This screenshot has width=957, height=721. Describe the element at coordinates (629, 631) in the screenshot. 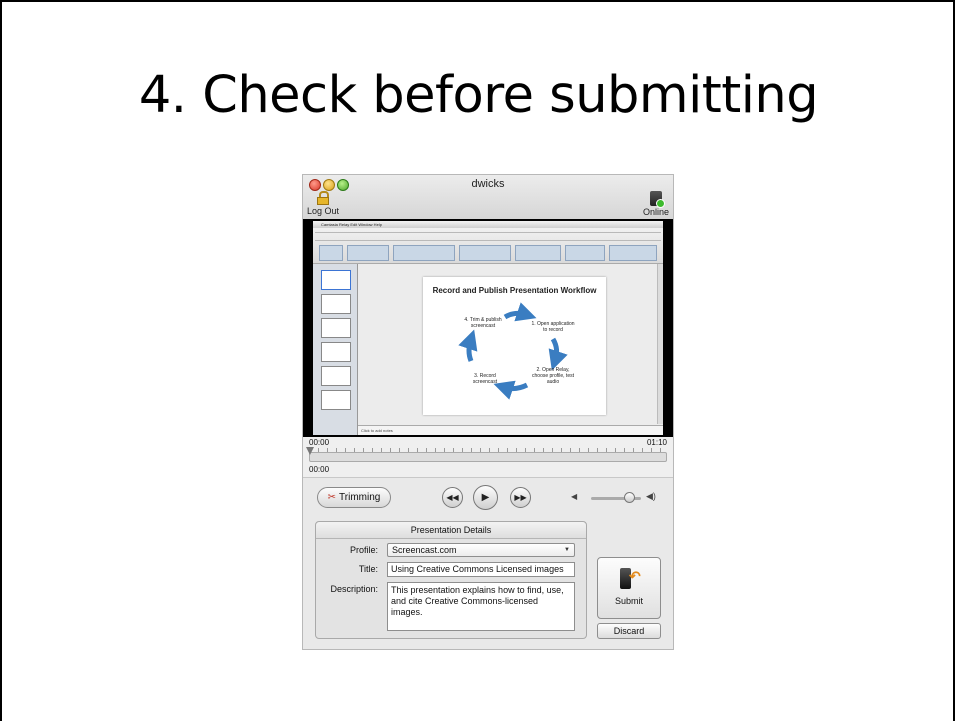

I see `discard-button: Discard` at that location.